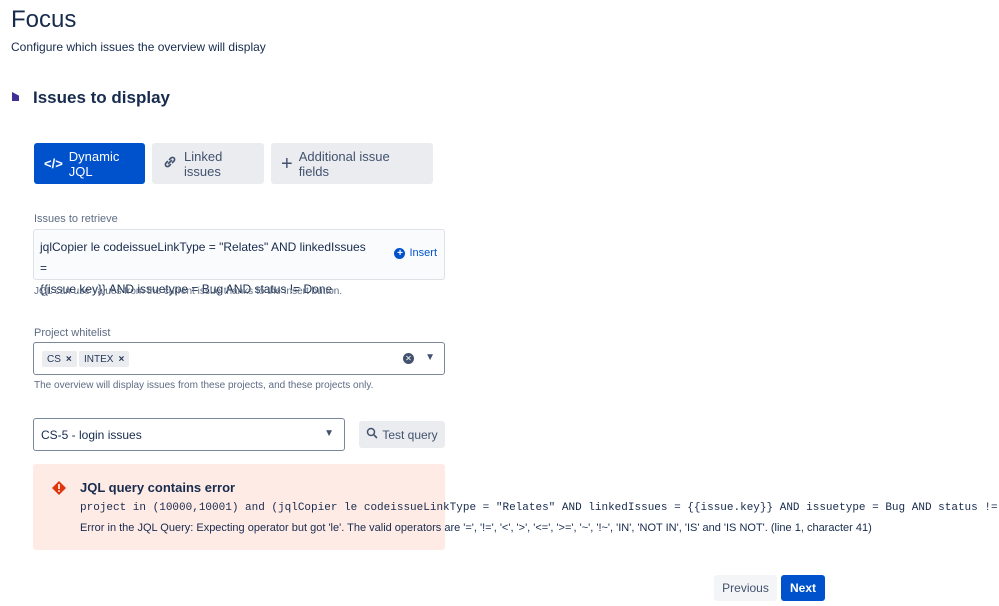 This screenshot has height=606, width=999. I want to click on insert-label: Insert, so click(423, 253).